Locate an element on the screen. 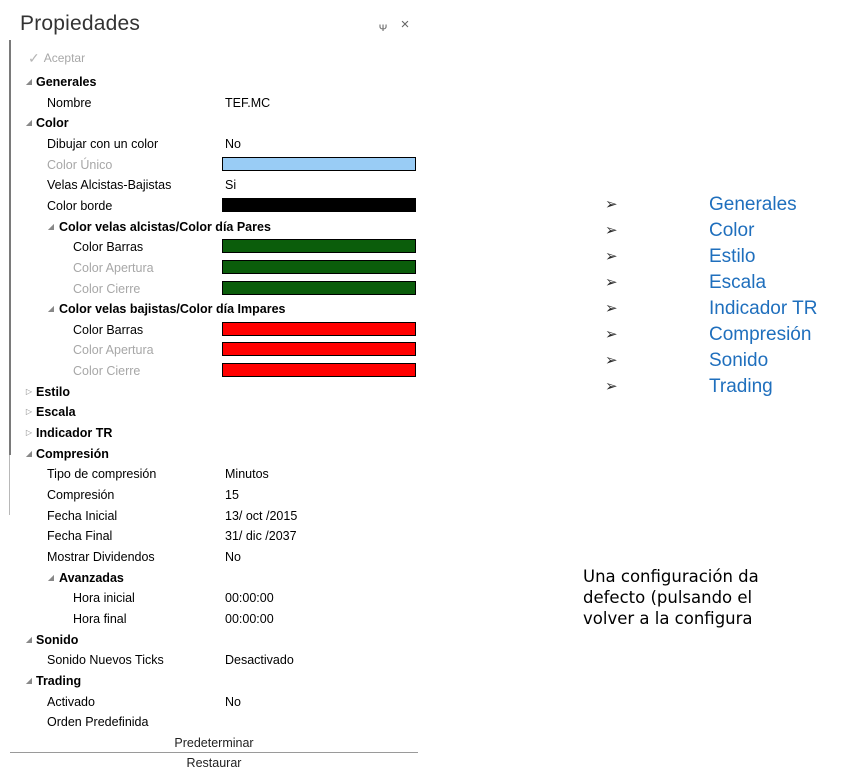  property-label: Color Único is located at coordinates (80, 165).